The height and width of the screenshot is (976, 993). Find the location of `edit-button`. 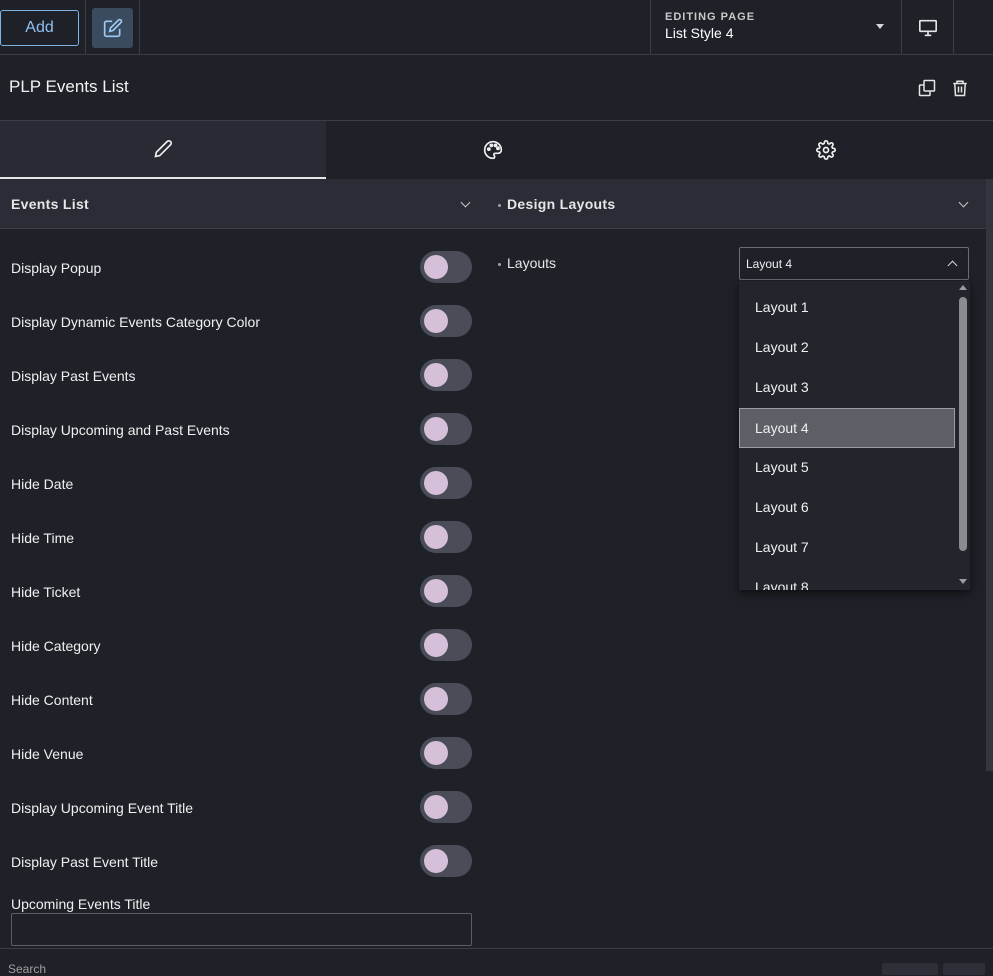

edit-button is located at coordinates (112, 28).